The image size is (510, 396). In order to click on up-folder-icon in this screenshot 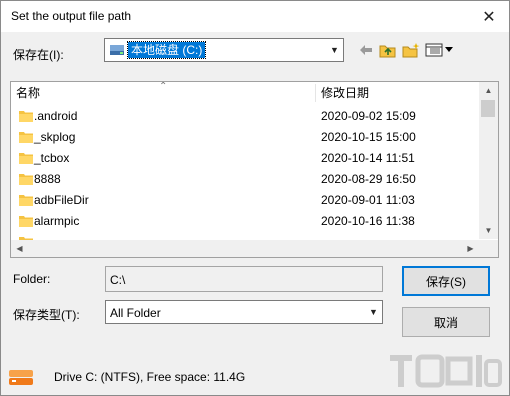, I will do `click(388, 50)`.